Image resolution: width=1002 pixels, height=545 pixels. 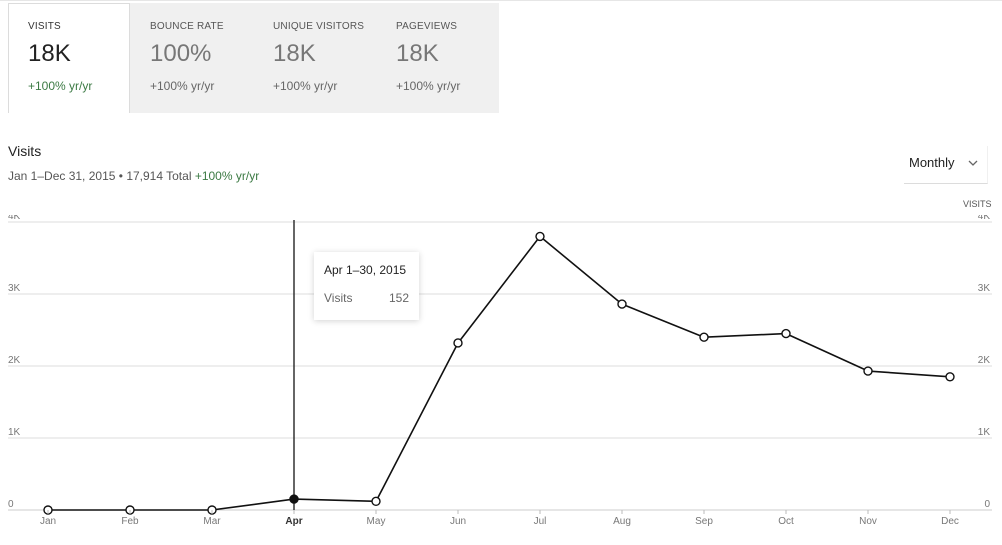 I want to click on top-border, so click(x=501, y=0).